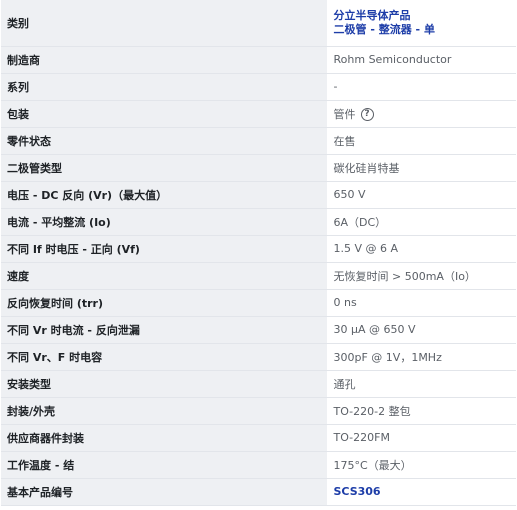  Describe the element at coordinates (421, 411) in the screenshot. I see `package-case-value: TO-220-2 整包` at that location.